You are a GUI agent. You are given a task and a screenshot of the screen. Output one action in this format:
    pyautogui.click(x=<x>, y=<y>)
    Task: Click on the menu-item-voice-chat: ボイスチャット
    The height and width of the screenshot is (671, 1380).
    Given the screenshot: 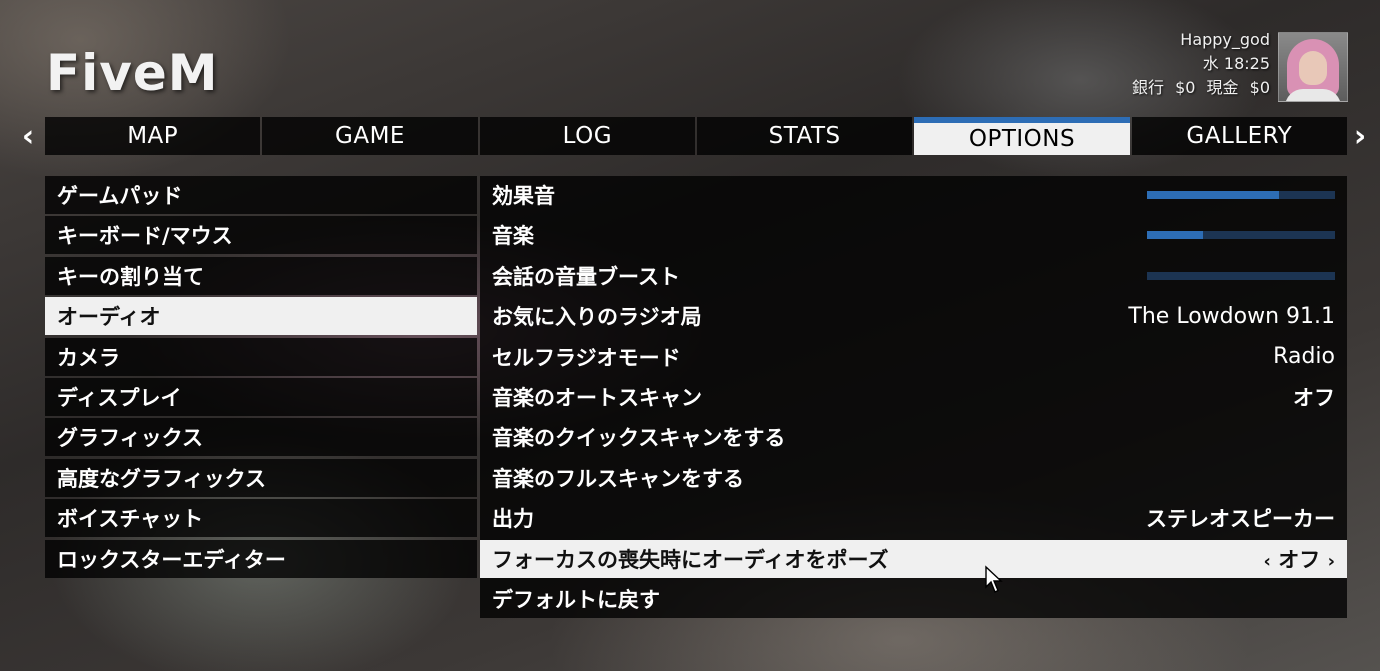 What is the action you would take?
    pyautogui.click(x=261, y=518)
    